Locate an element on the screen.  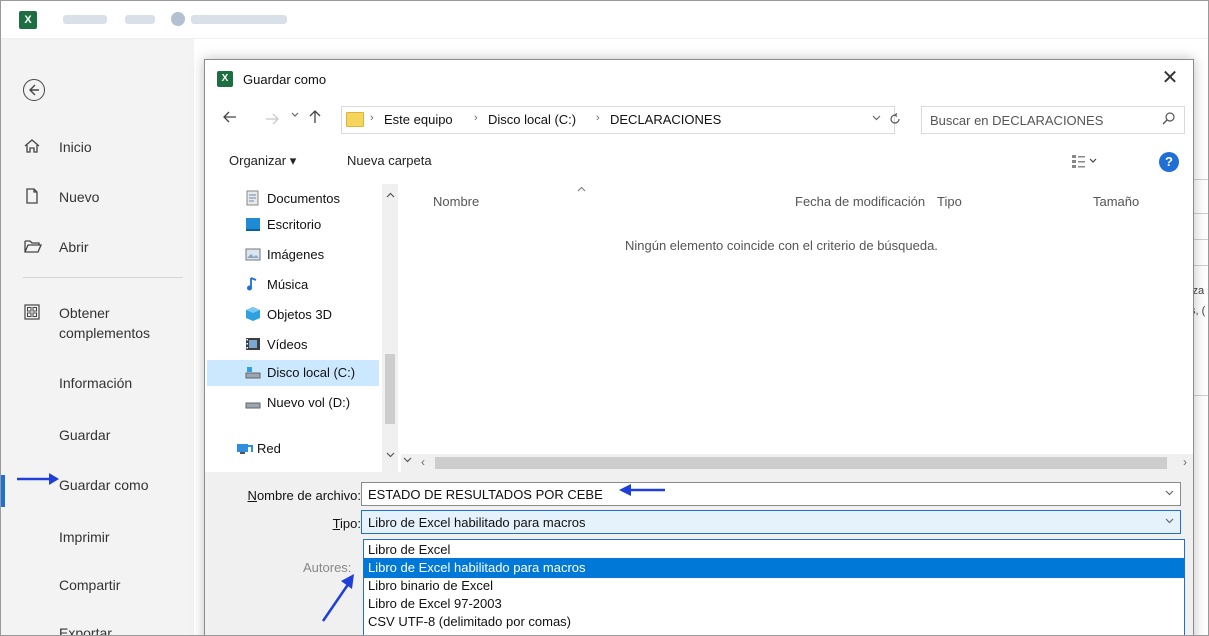
nav-pane-item-escritorio: Escritorio is located at coordinates (312, 225).